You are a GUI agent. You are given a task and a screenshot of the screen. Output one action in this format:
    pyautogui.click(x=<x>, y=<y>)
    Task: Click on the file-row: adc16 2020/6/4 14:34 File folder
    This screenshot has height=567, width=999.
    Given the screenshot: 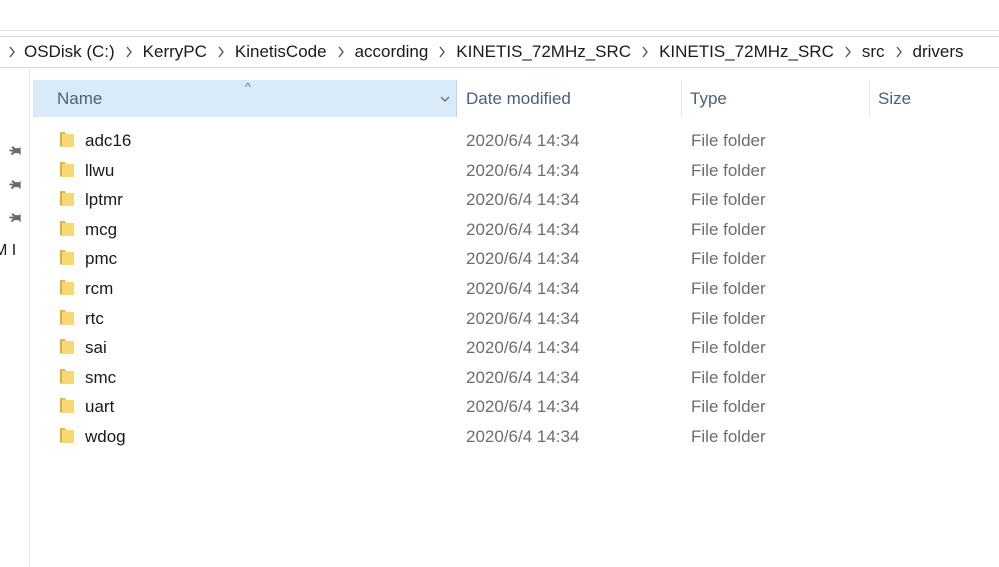 What is the action you would take?
    pyautogui.click(x=516, y=142)
    